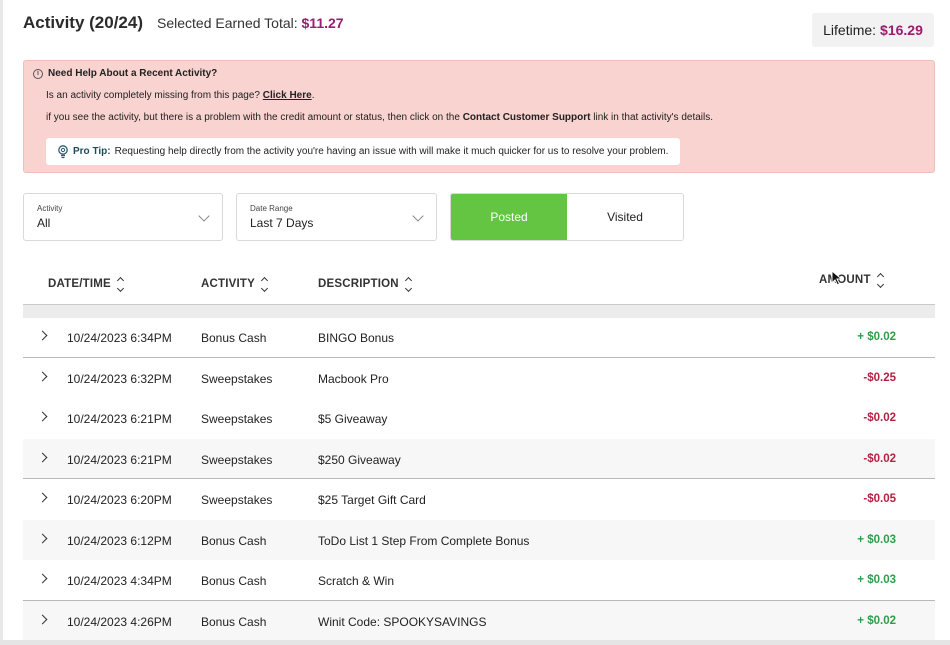  I want to click on table-header: DATE/TIME ACTIVITY DESCRIPTION AMOUNT, so click(479, 284).